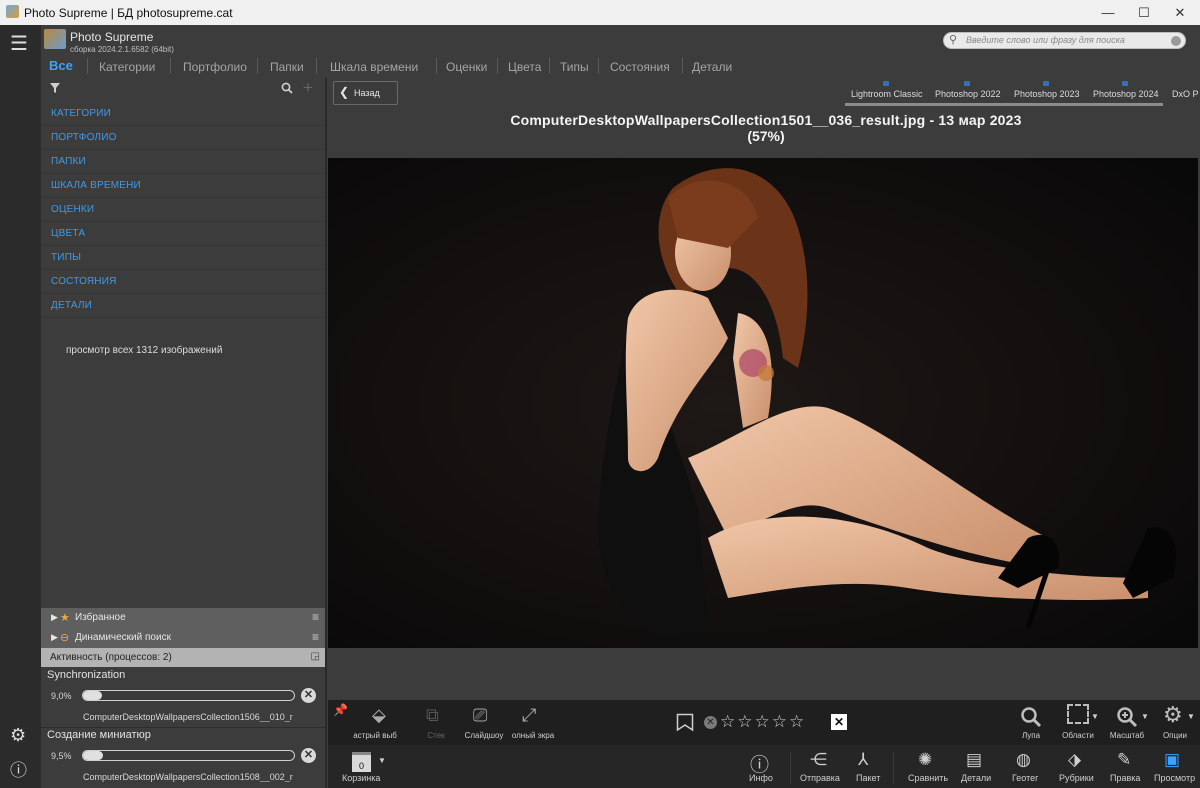 This screenshot has width=1200, height=788. What do you see at coordinates (1175, 735) in the screenshot?
I see `options-button: Опции` at bounding box center [1175, 735].